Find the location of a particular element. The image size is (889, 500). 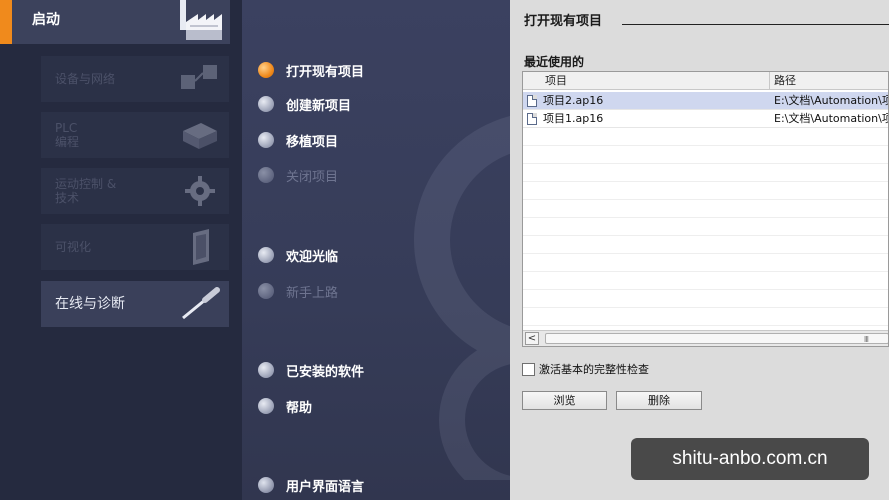

screwdriver-icon is located at coordinates (201, 303).